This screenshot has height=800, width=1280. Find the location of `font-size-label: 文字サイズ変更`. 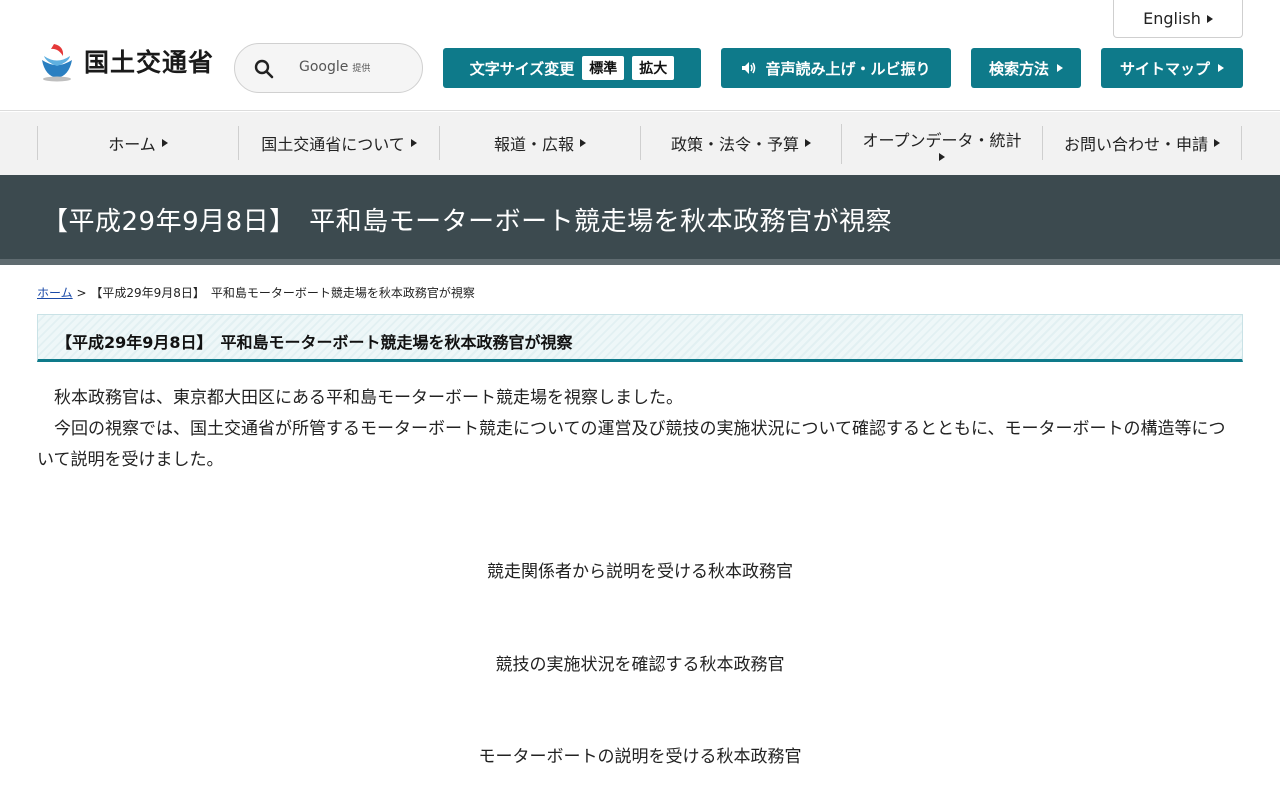

font-size-label: 文字サイズ変更 is located at coordinates (522, 68).